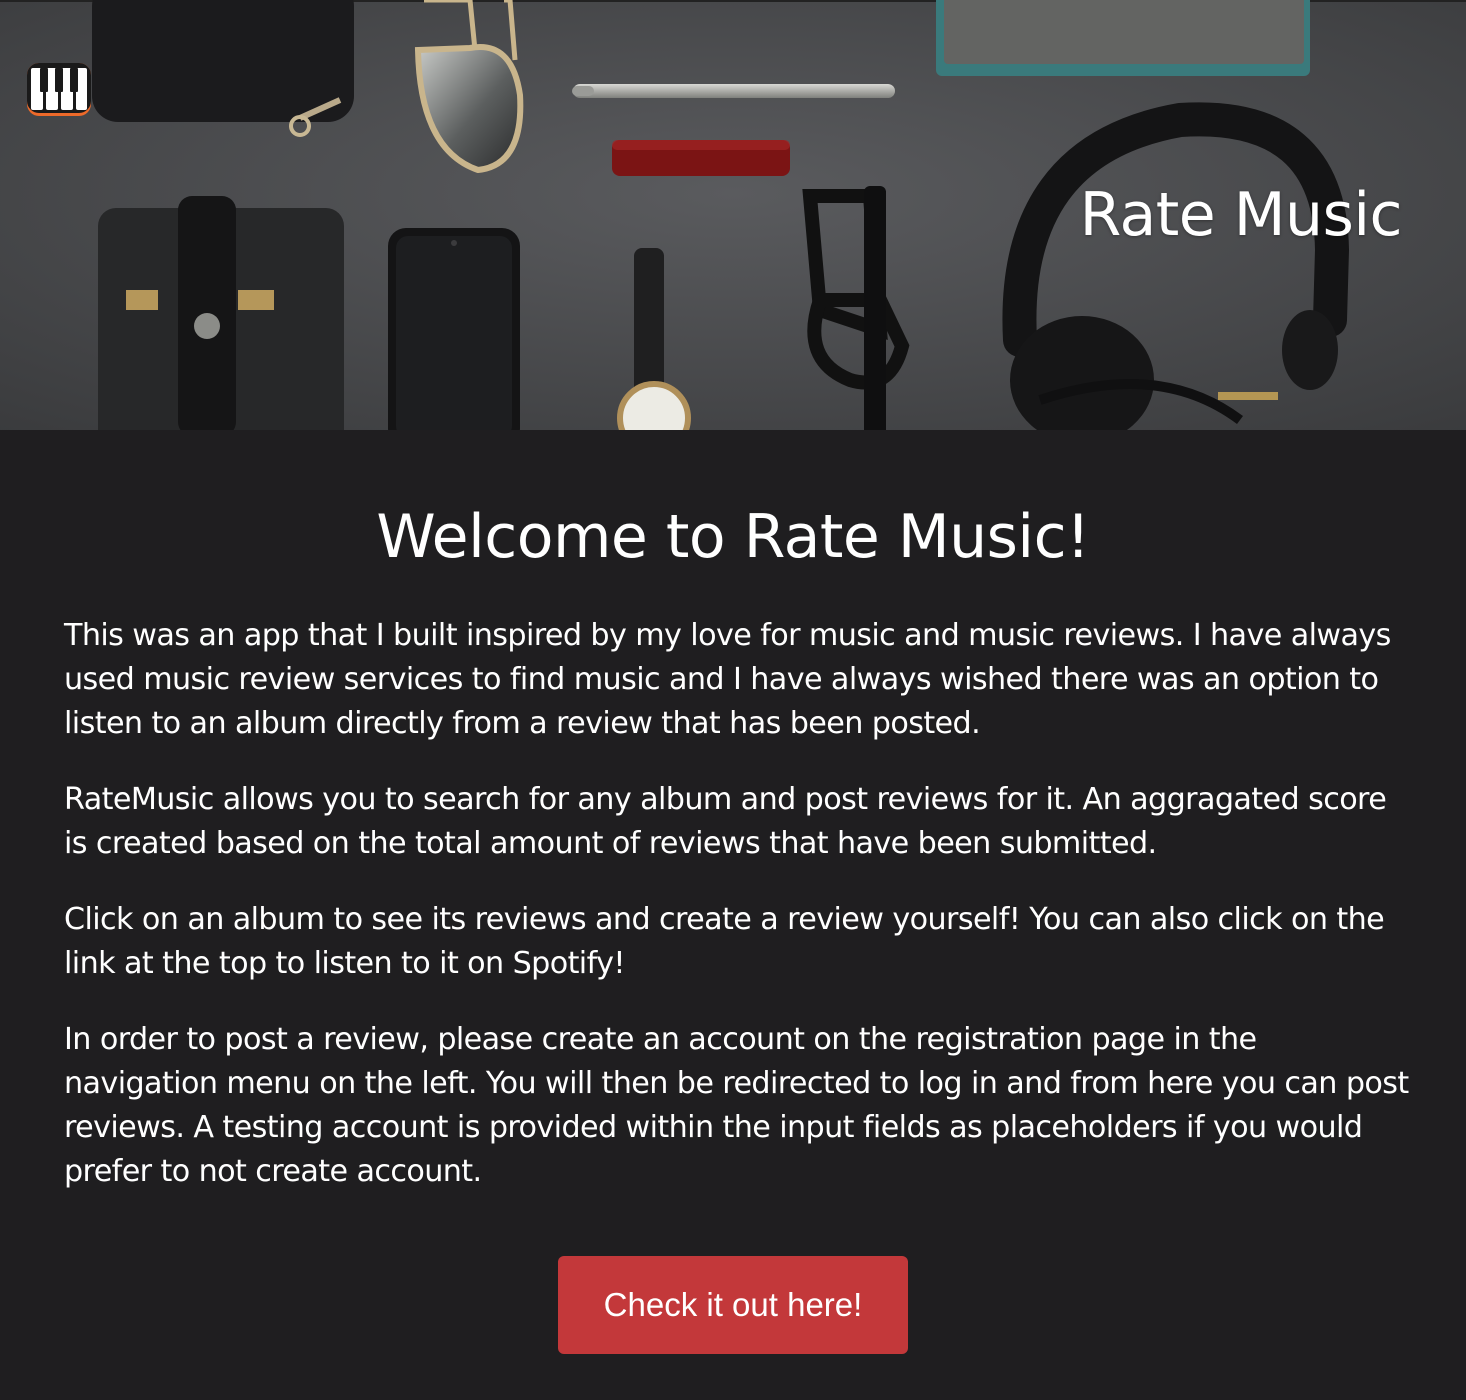 The image size is (1466, 1400). I want to click on piano-keys-icon, so click(59, 90).